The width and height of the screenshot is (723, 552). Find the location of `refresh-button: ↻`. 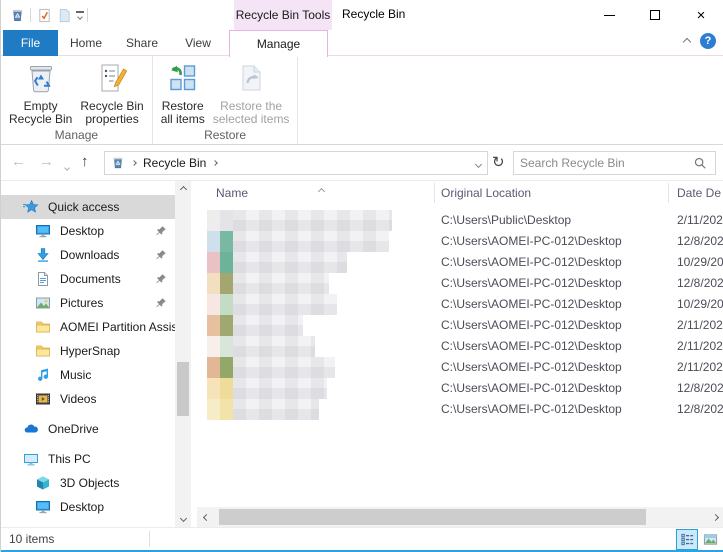

refresh-button: ↻ is located at coordinates (498, 162).